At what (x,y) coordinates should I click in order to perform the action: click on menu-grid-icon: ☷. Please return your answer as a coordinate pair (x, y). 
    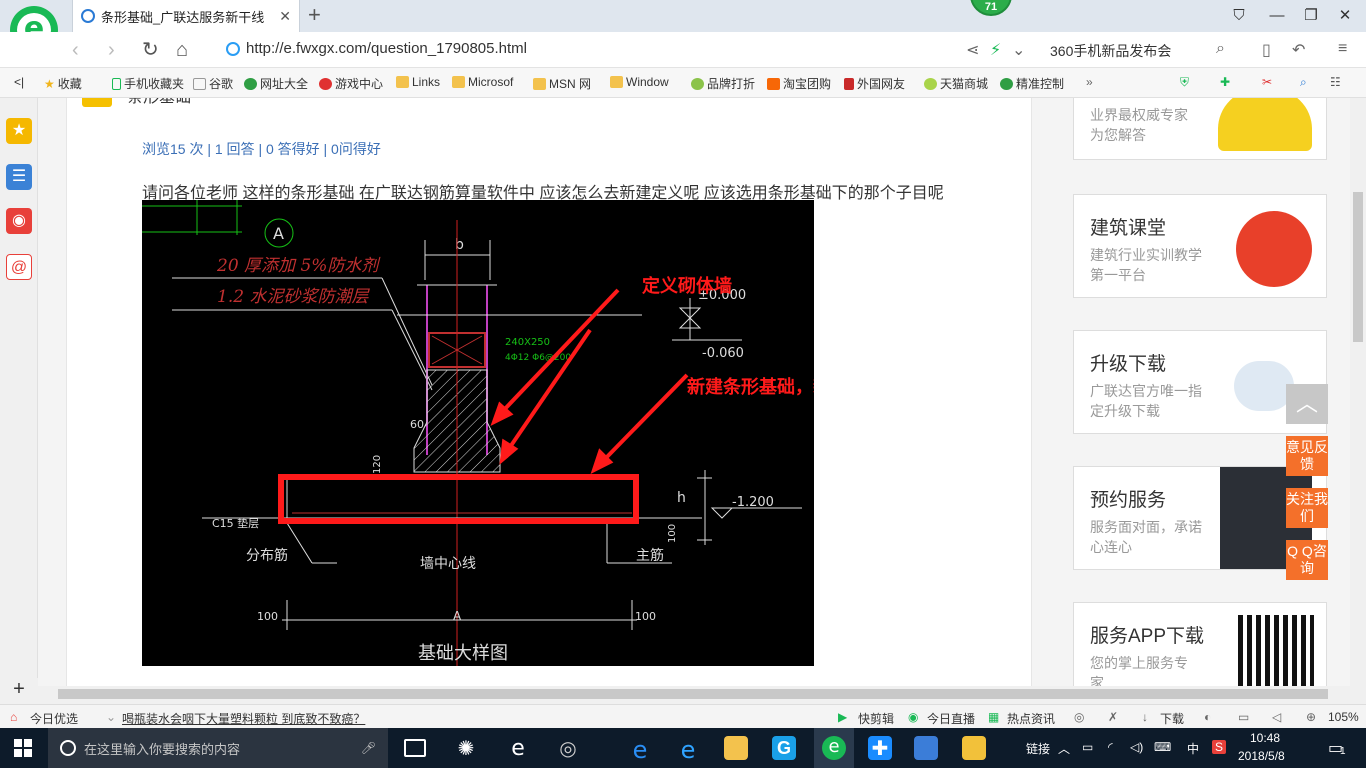
    Looking at the image, I should click on (1335, 82).